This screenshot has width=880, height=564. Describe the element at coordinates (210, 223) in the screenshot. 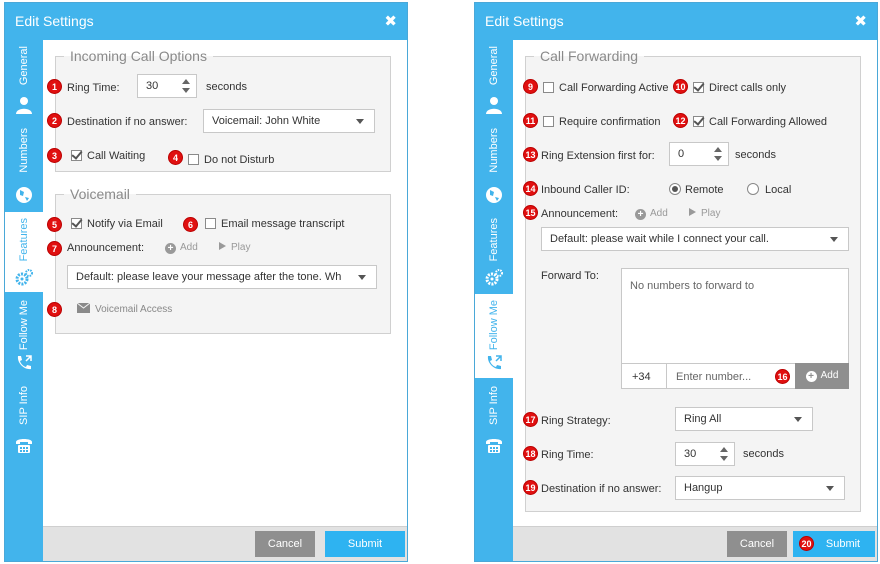

I see `email-transcript-checkbox` at that location.